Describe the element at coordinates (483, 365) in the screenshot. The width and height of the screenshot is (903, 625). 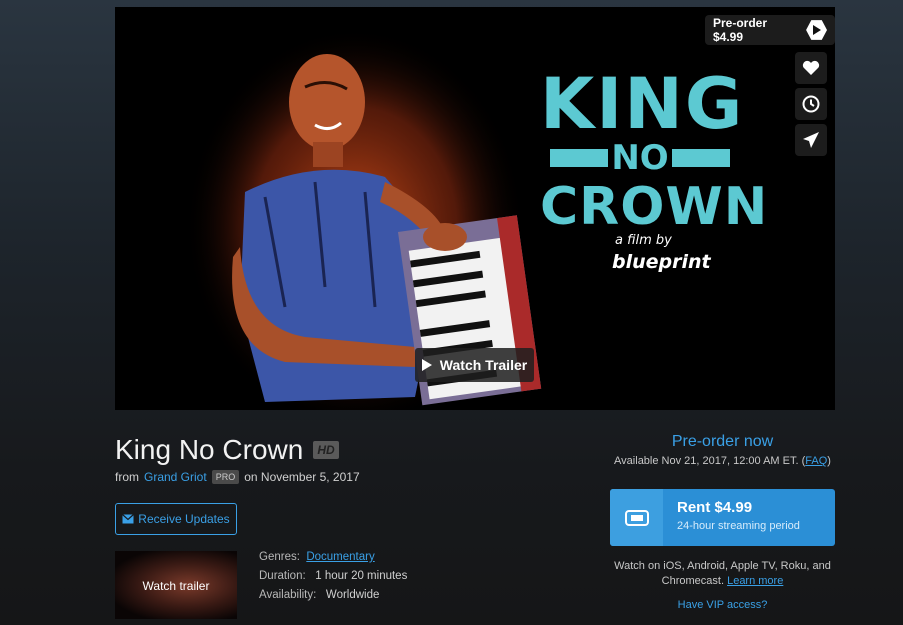
I see `watch-trailer-label: Watch Trailer` at that location.